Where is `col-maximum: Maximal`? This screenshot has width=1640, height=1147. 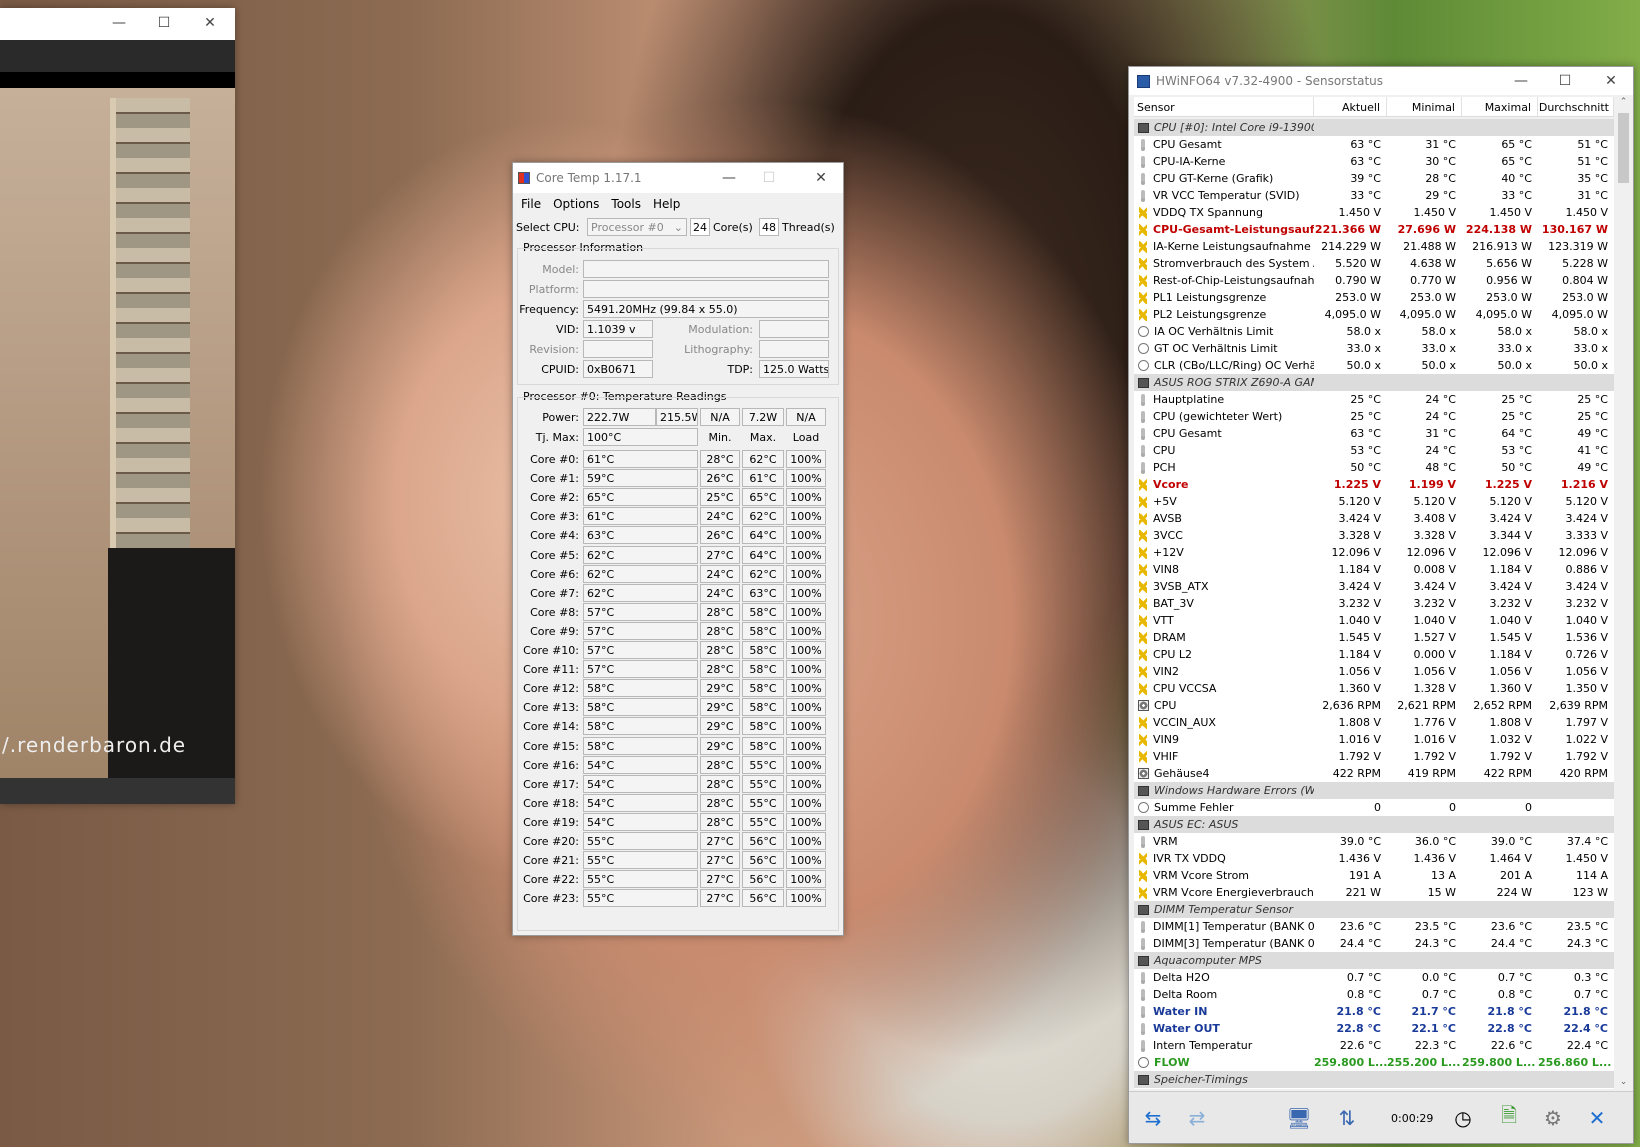 col-maximum: Maximal is located at coordinates (1500, 106).